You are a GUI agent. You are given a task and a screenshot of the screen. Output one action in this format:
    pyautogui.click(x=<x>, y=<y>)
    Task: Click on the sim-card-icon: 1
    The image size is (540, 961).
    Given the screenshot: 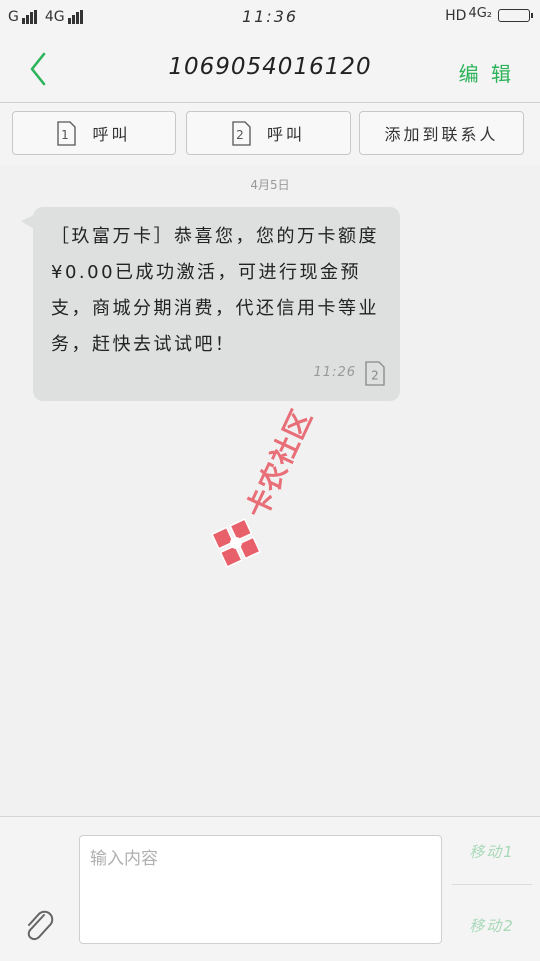 What is the action you would take?
    pyautogui.click(x=67, y=133)
    